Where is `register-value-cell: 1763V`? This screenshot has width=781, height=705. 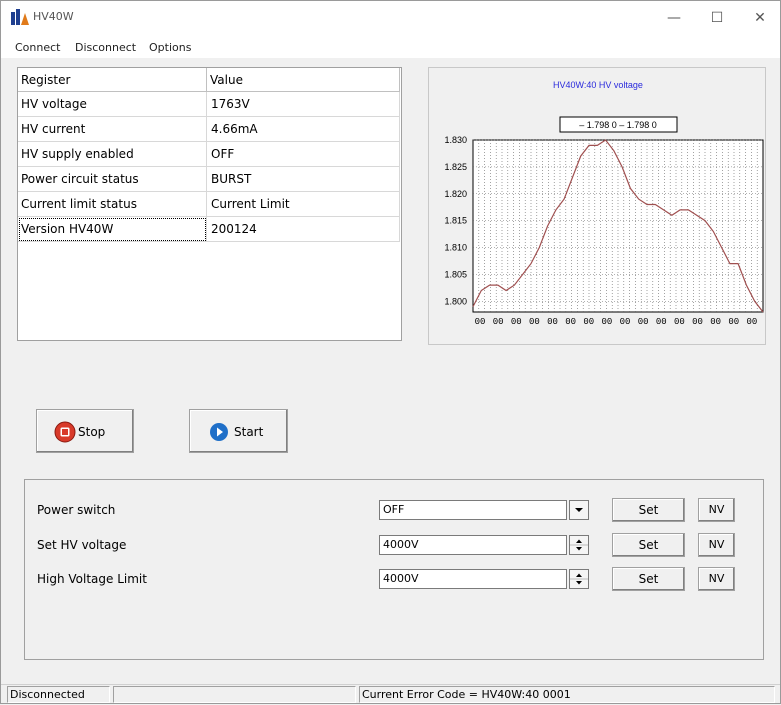
register-value-cell: 1763V is located at coordinates (303, 104).